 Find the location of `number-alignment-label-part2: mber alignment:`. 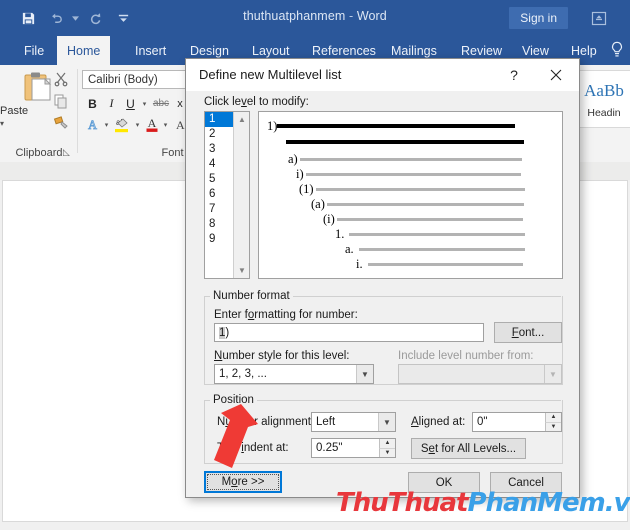

number-alignment-label-part2: mber alignment: is located at coordinates (273, 422).